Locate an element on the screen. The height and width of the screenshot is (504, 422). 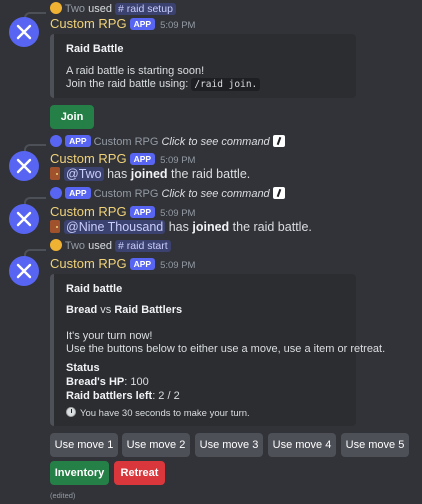
use-move-5-button: Use move 5 is located at coordinates (375, 445).